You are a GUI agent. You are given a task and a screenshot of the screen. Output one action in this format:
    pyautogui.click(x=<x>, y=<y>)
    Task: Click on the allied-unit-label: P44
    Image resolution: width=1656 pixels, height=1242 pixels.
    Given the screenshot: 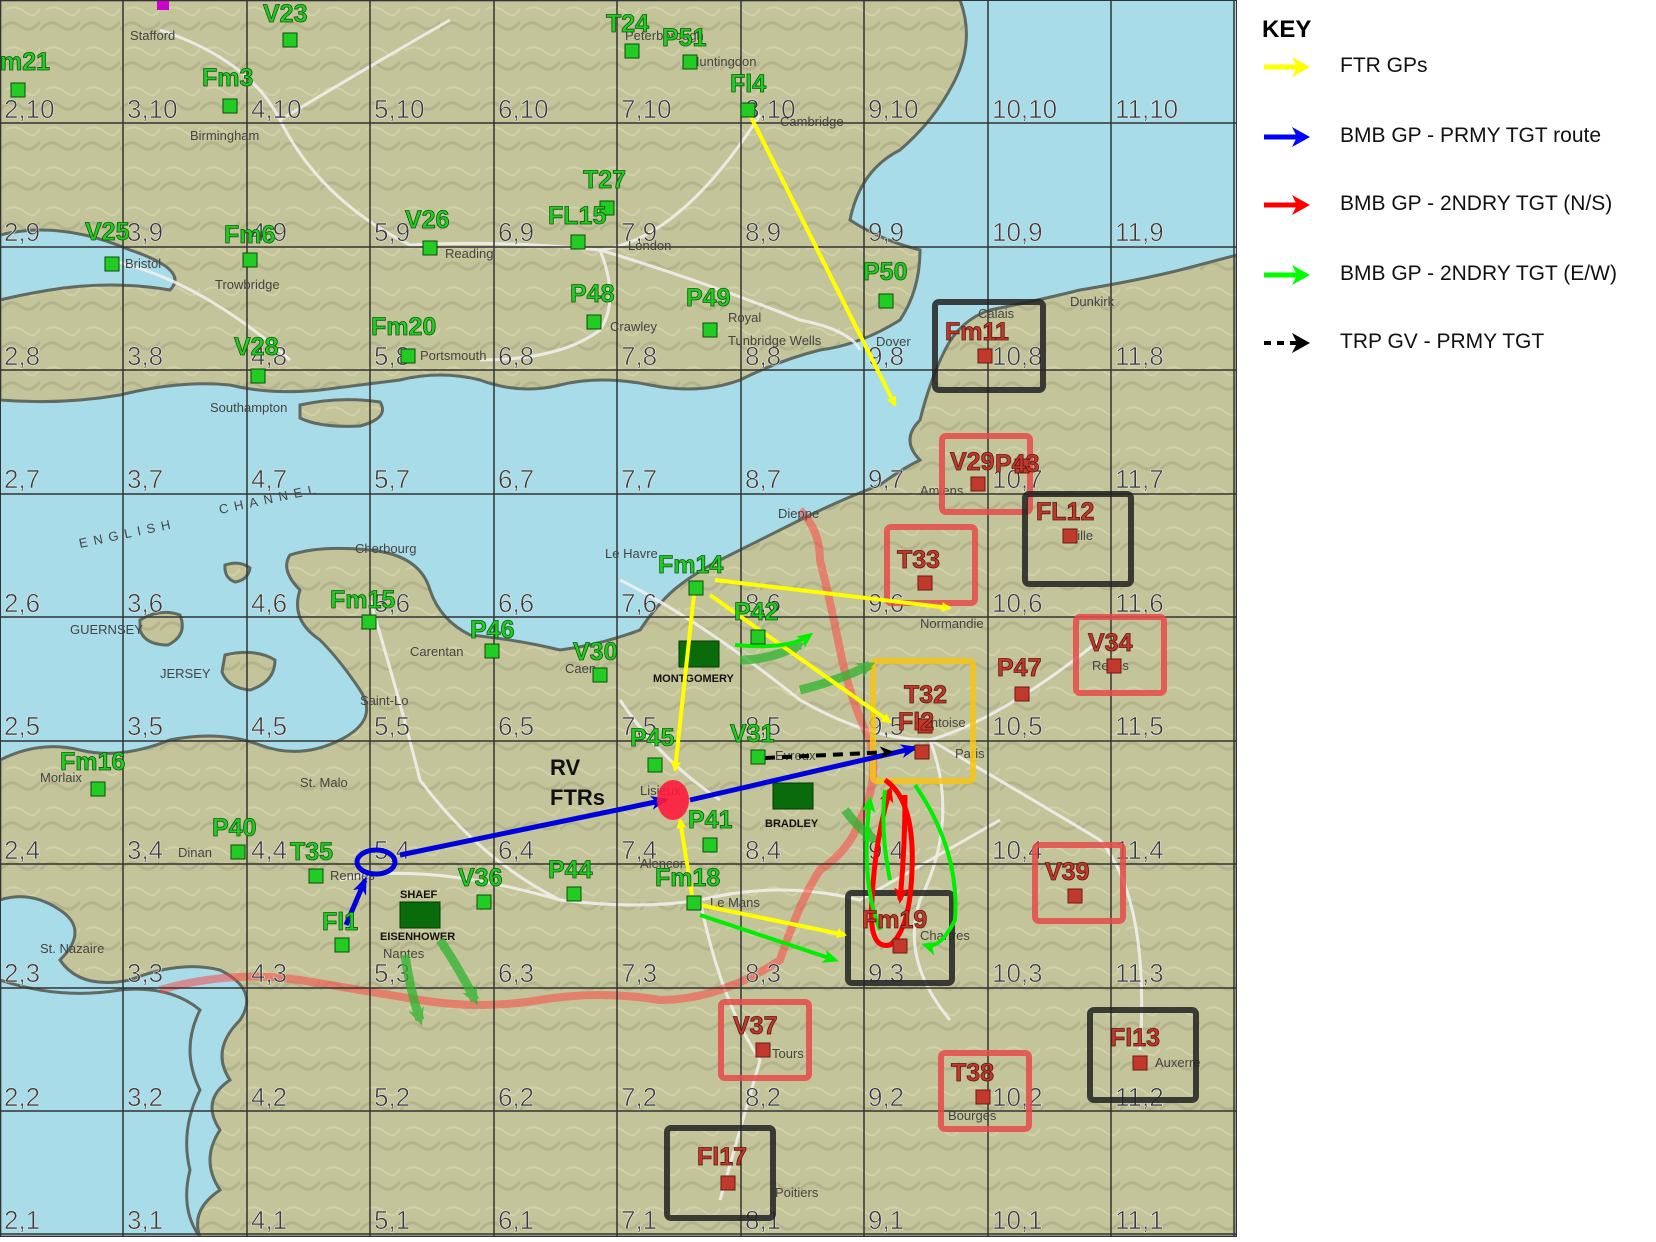 What is the action you would take?
    pyautogui.click(x=570, y=870)
    